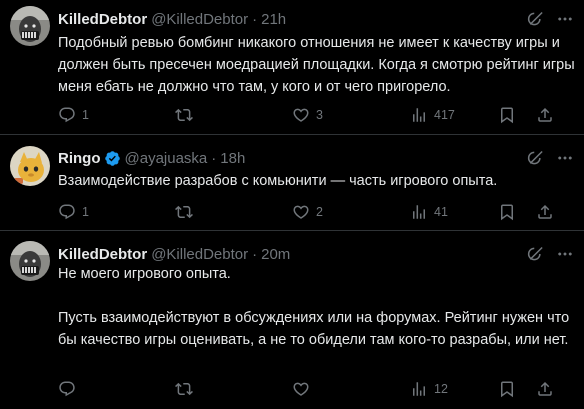 Image resolution: width=584 pixels, height=409 pixels. I want to click on action-bar: 12, so click(317, 389).